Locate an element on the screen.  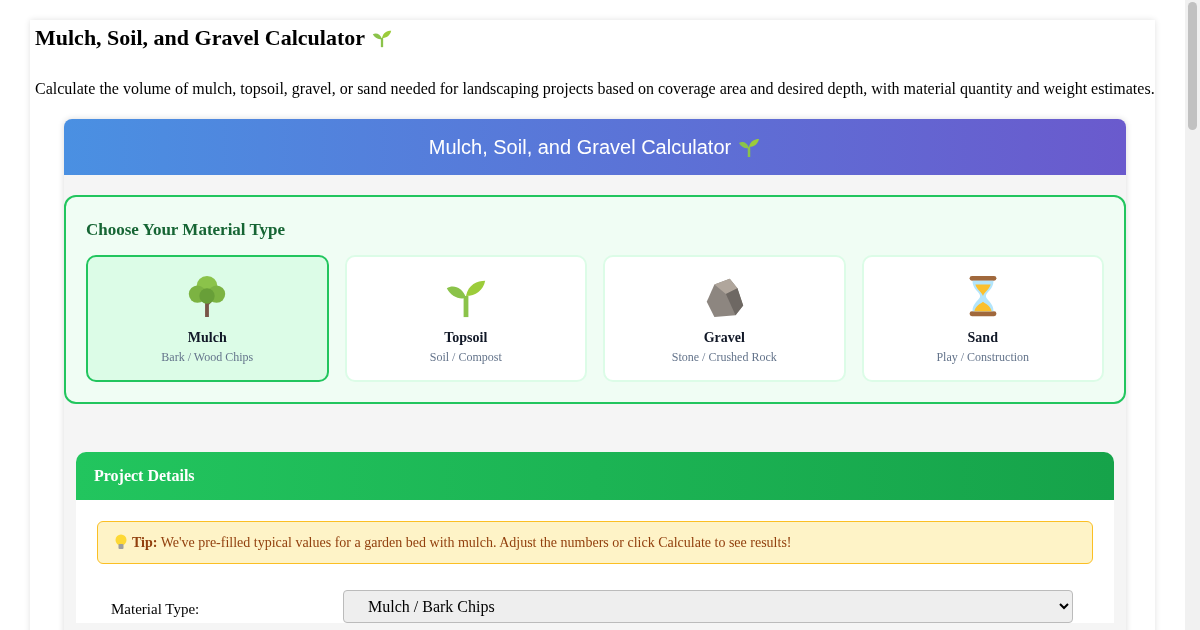
section-heading: Choose Your Material Type is located at coordinates (186, 230).